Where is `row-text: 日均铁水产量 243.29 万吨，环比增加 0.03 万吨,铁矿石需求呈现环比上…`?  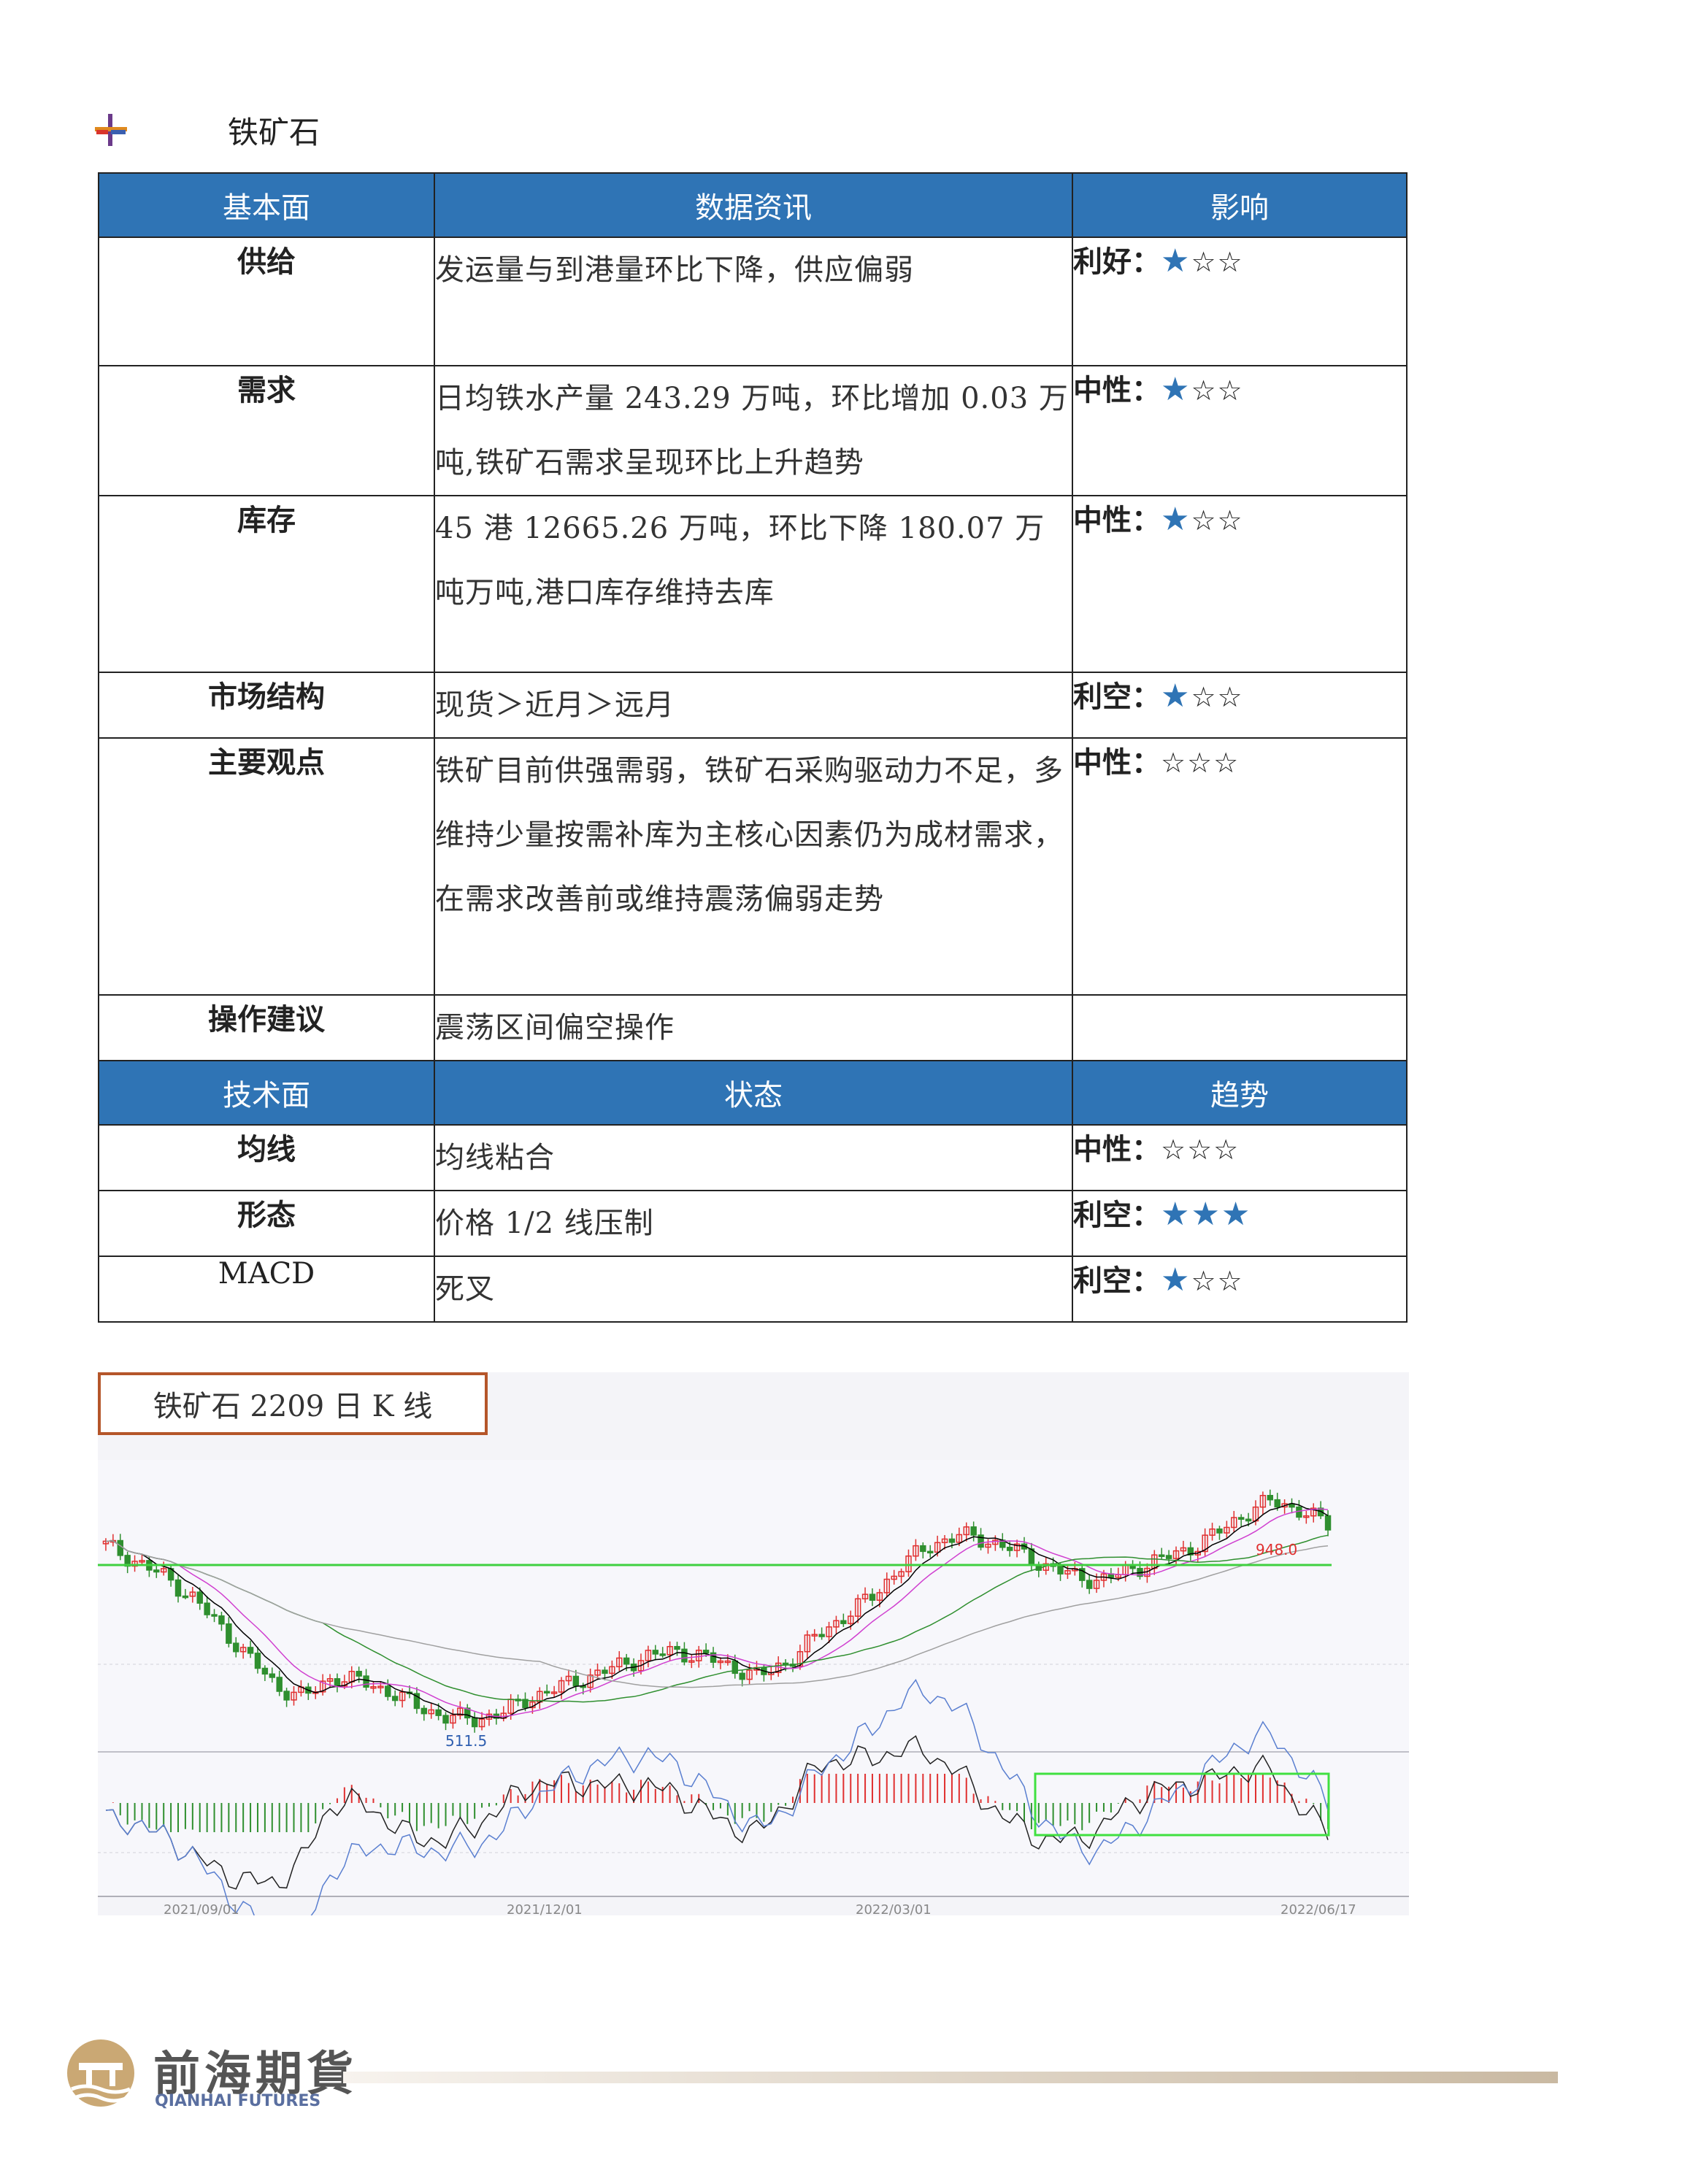
row-text: 日均铁水产量 243.29 万吨，环比增加 0.03 万吨,铁矿石需求呈现环比上… is located at coordinates (753, 431).